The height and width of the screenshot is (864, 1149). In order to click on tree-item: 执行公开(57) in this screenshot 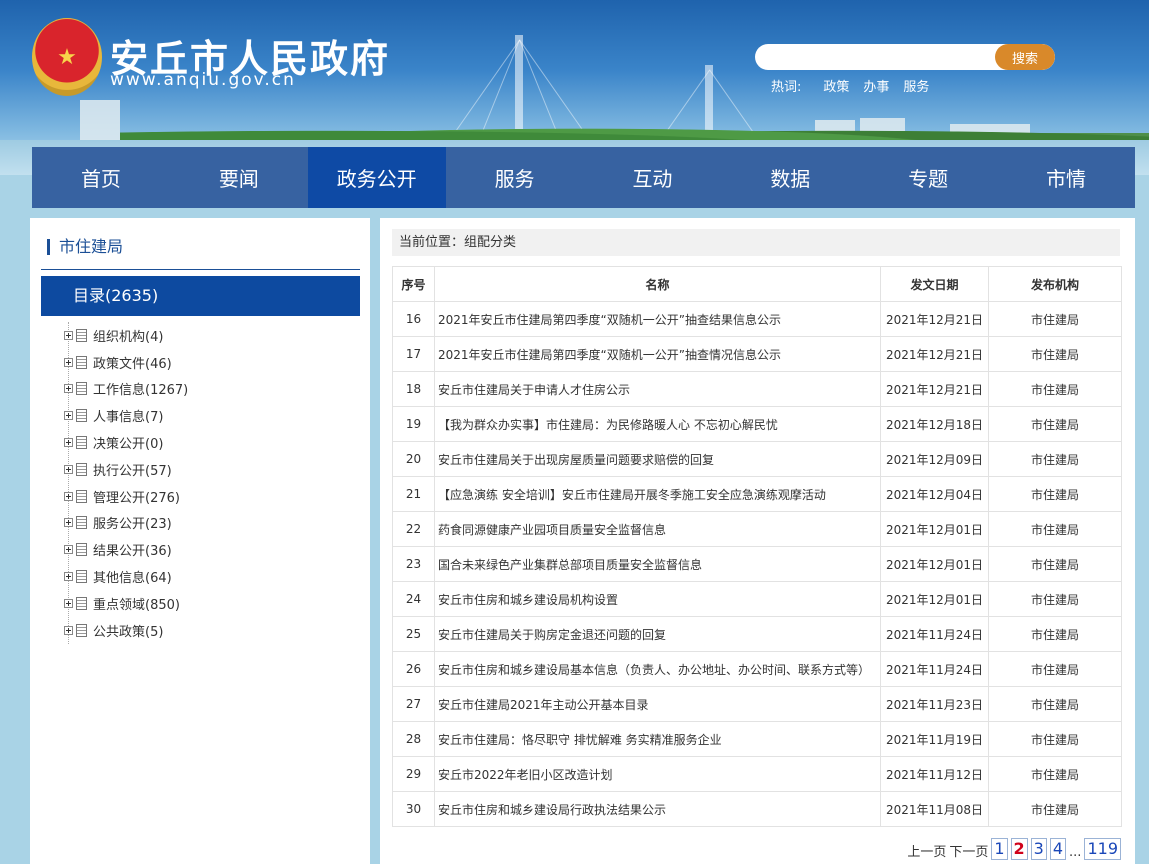, I will do `click(211, 469)`.